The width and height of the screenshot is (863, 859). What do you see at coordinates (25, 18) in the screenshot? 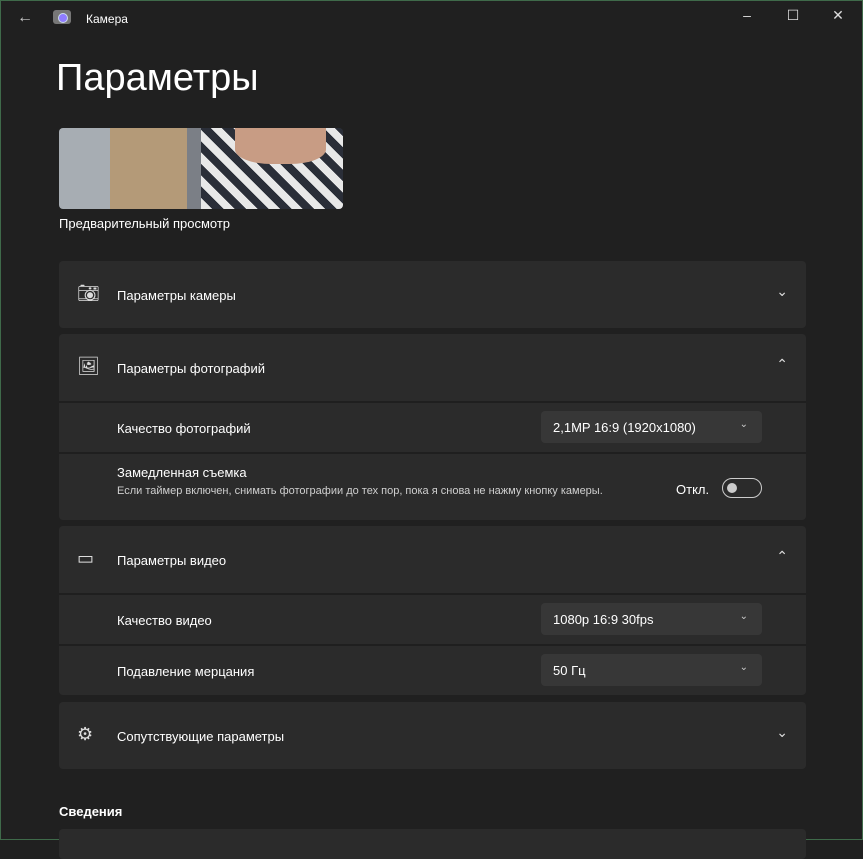
I see `back-arrow-icon: ←` at bounding box center [25, 18].